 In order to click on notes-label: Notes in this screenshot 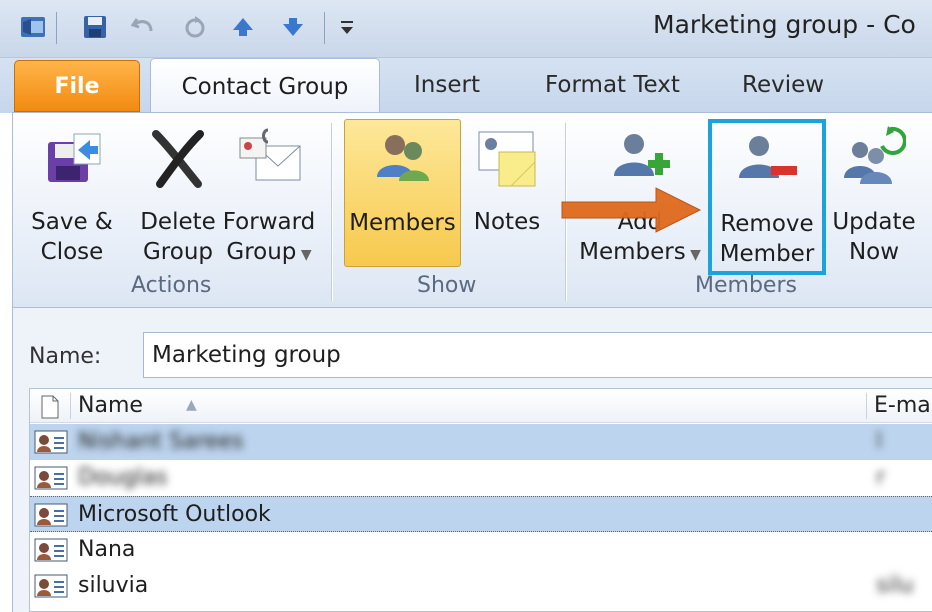, I will do `click(507, 222)`.